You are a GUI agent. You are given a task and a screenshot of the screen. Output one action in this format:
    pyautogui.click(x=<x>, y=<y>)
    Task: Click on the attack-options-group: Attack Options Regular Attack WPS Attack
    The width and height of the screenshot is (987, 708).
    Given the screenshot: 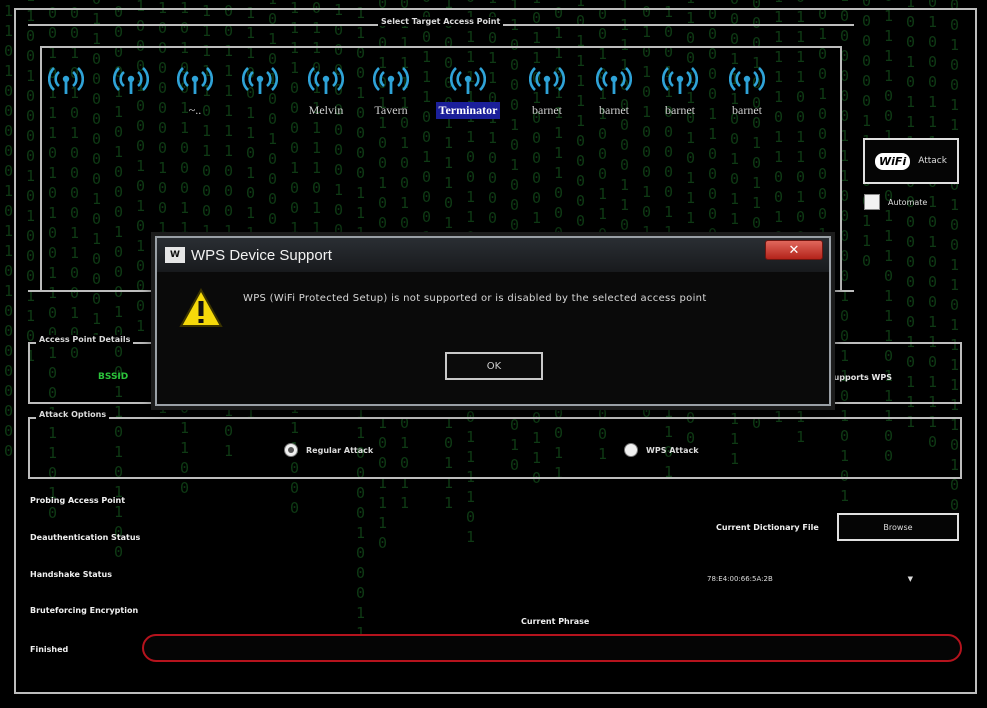 What is the action you would take?
    pyautogui.click(x=495, y=444)
    